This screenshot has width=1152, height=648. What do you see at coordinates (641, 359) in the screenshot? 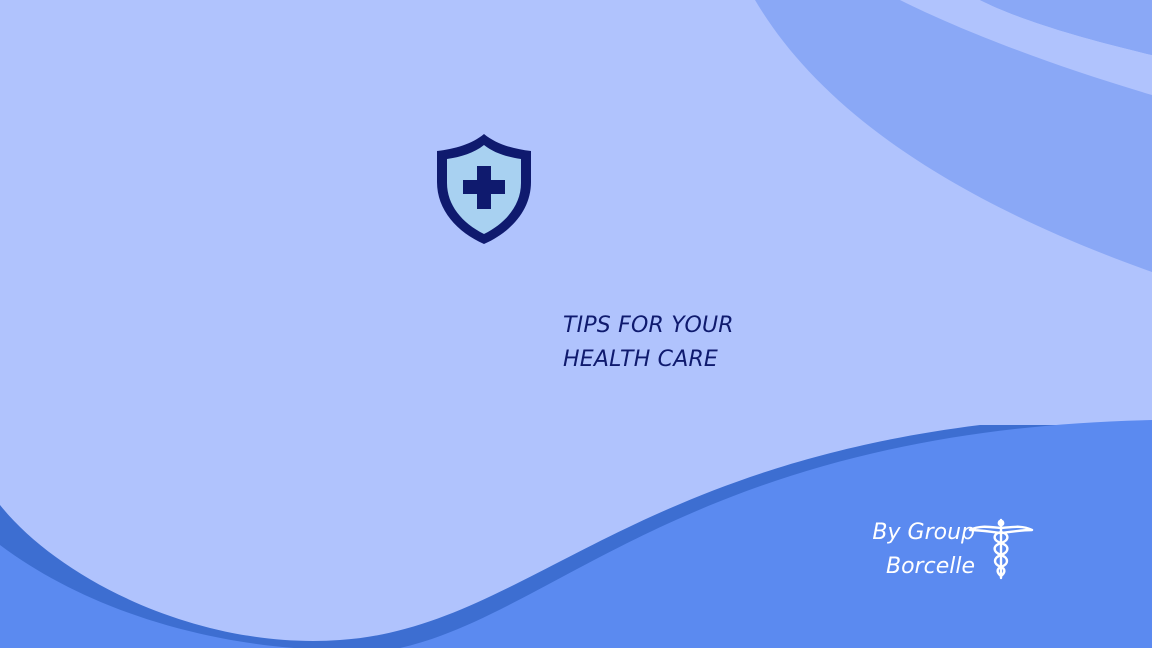
I see `title-line-2: HEALTH CARE` at bounding box center [641, 359].